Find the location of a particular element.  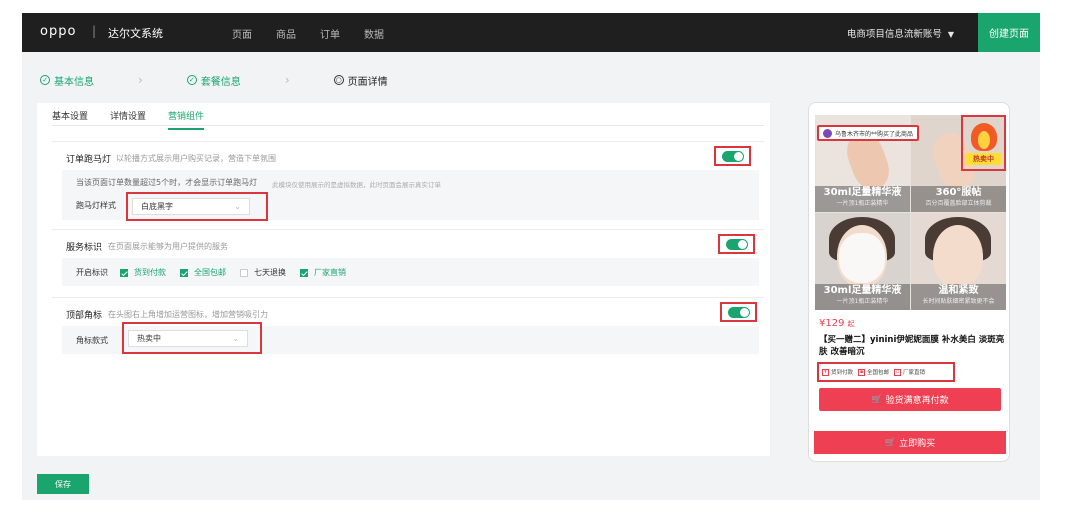

select-highlight: 热卖中 ⌄ is located at coordinates (192, 338).